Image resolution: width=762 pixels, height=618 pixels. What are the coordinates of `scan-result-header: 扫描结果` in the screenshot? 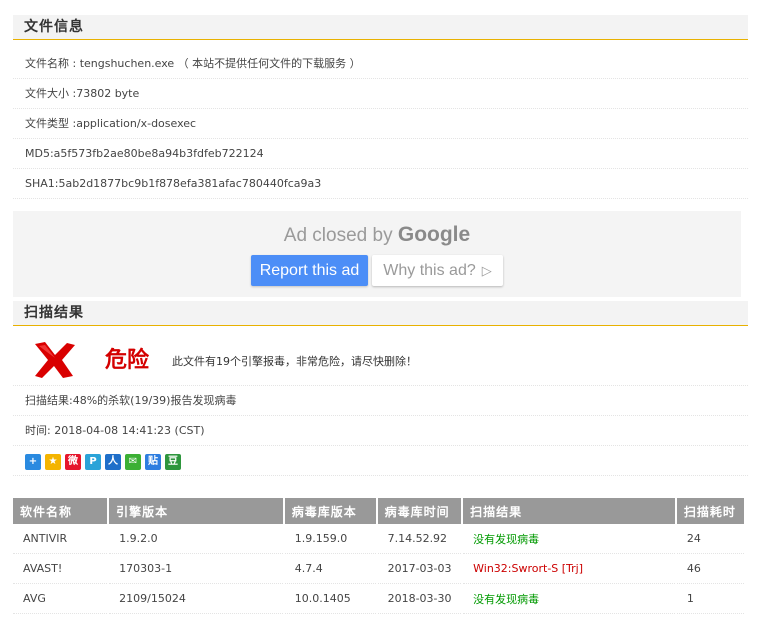 It's located at (380, 313).